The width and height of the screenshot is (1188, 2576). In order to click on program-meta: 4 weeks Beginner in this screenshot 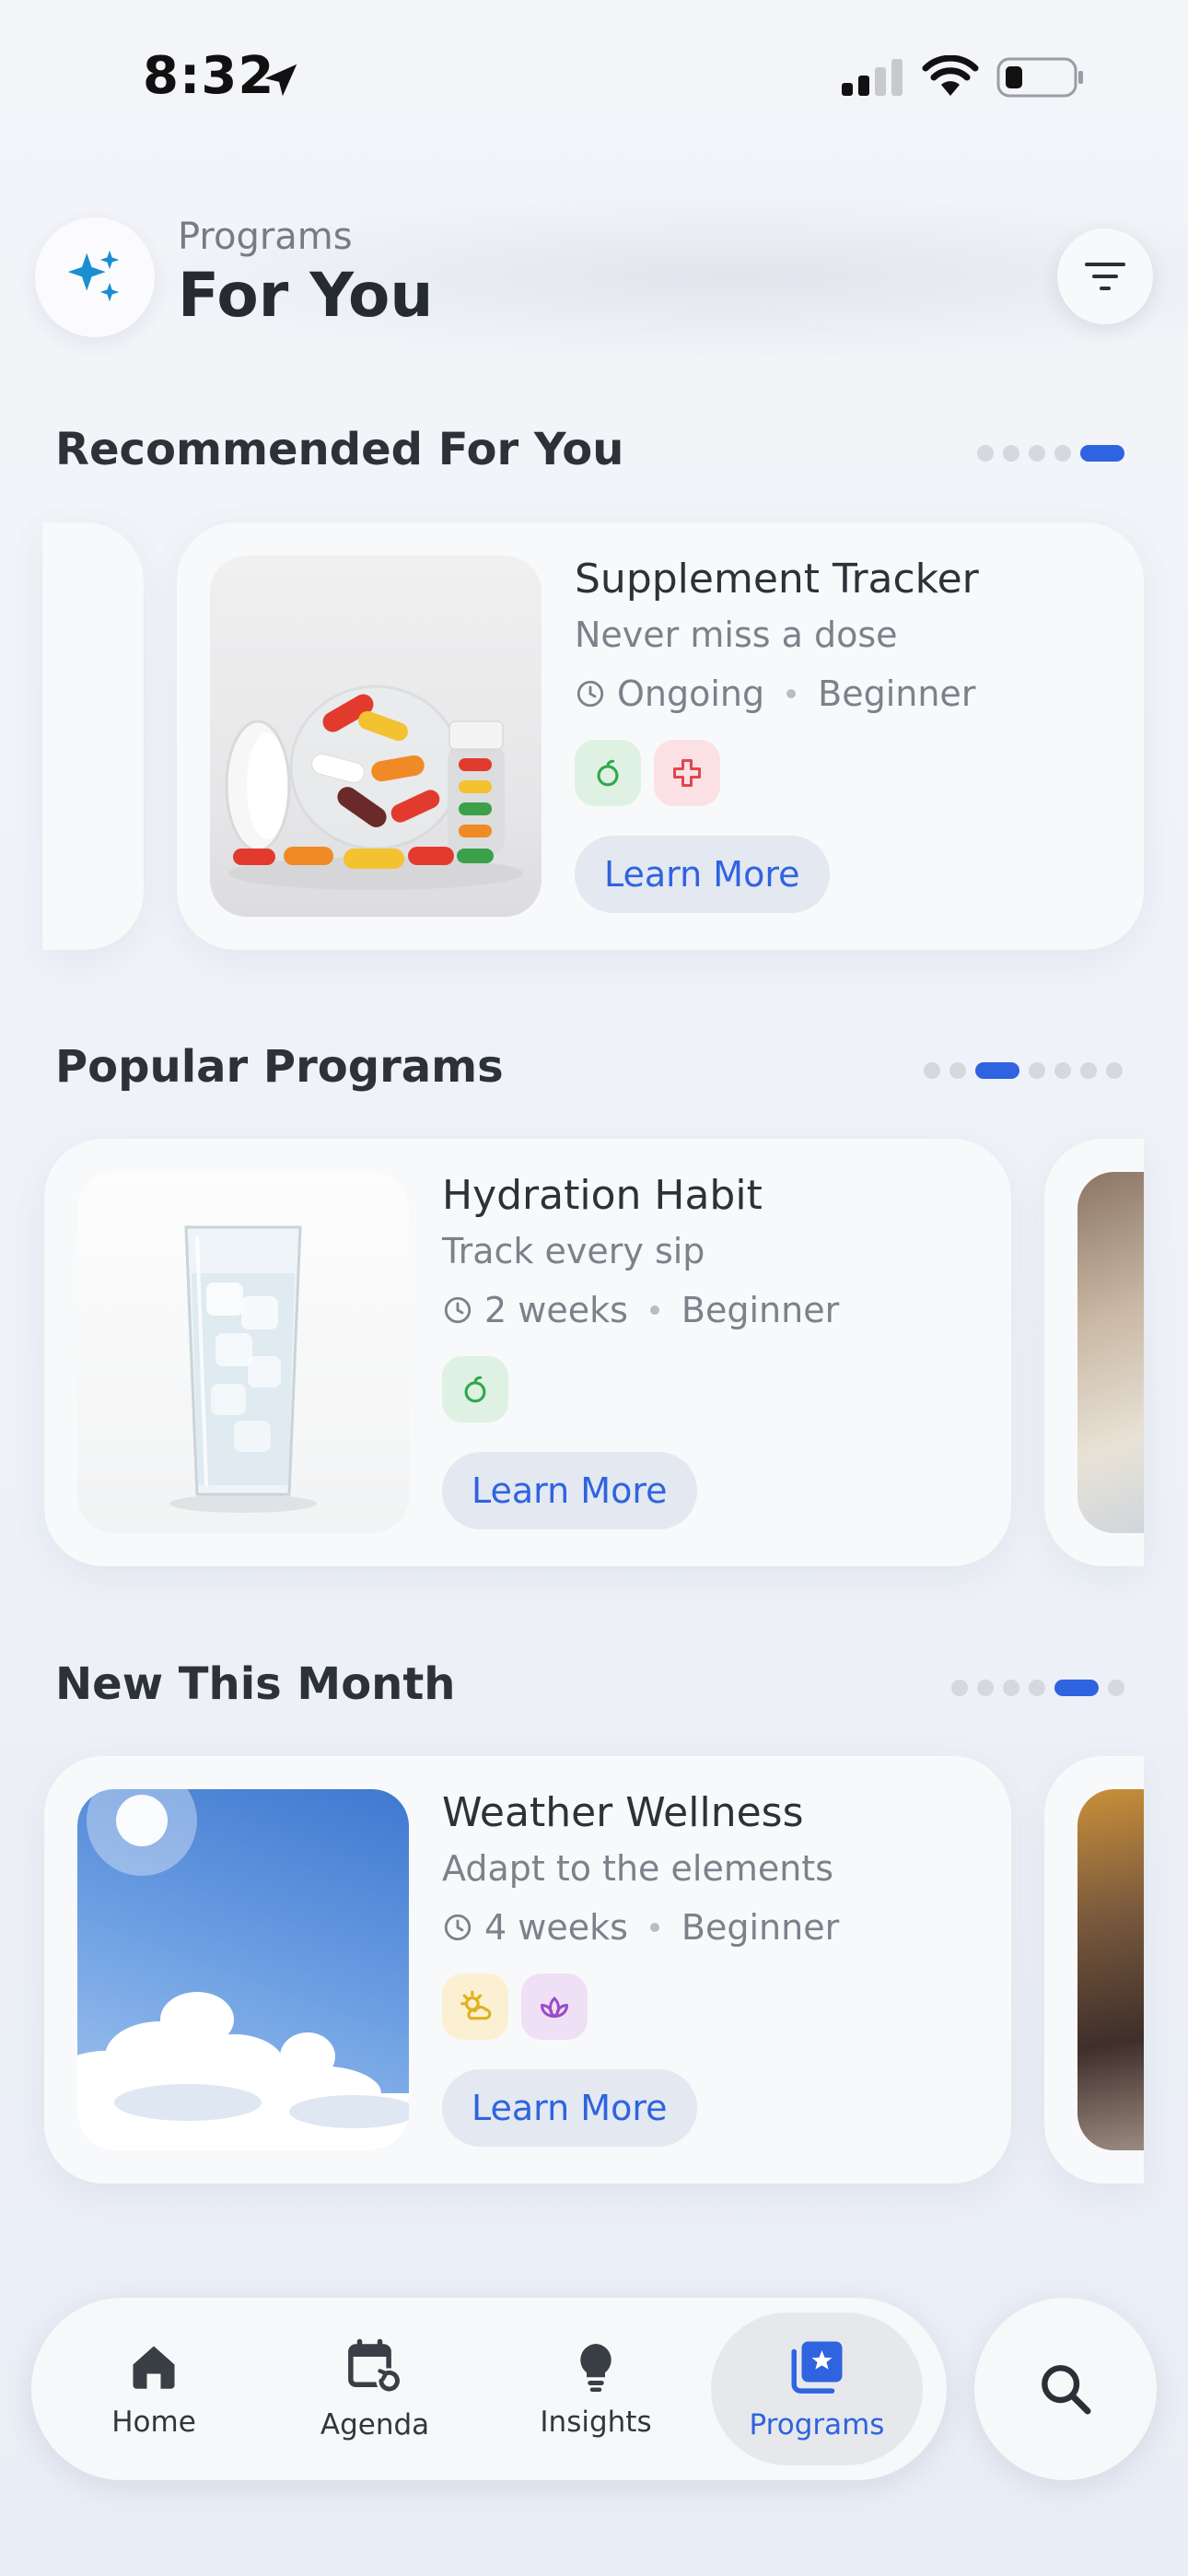, I will do `click(640, 1927)`.